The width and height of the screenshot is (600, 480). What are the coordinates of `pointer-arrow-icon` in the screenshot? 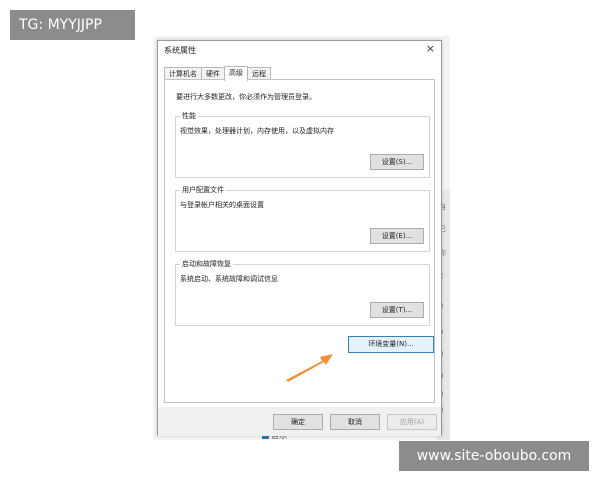 It's located at (309, 368).